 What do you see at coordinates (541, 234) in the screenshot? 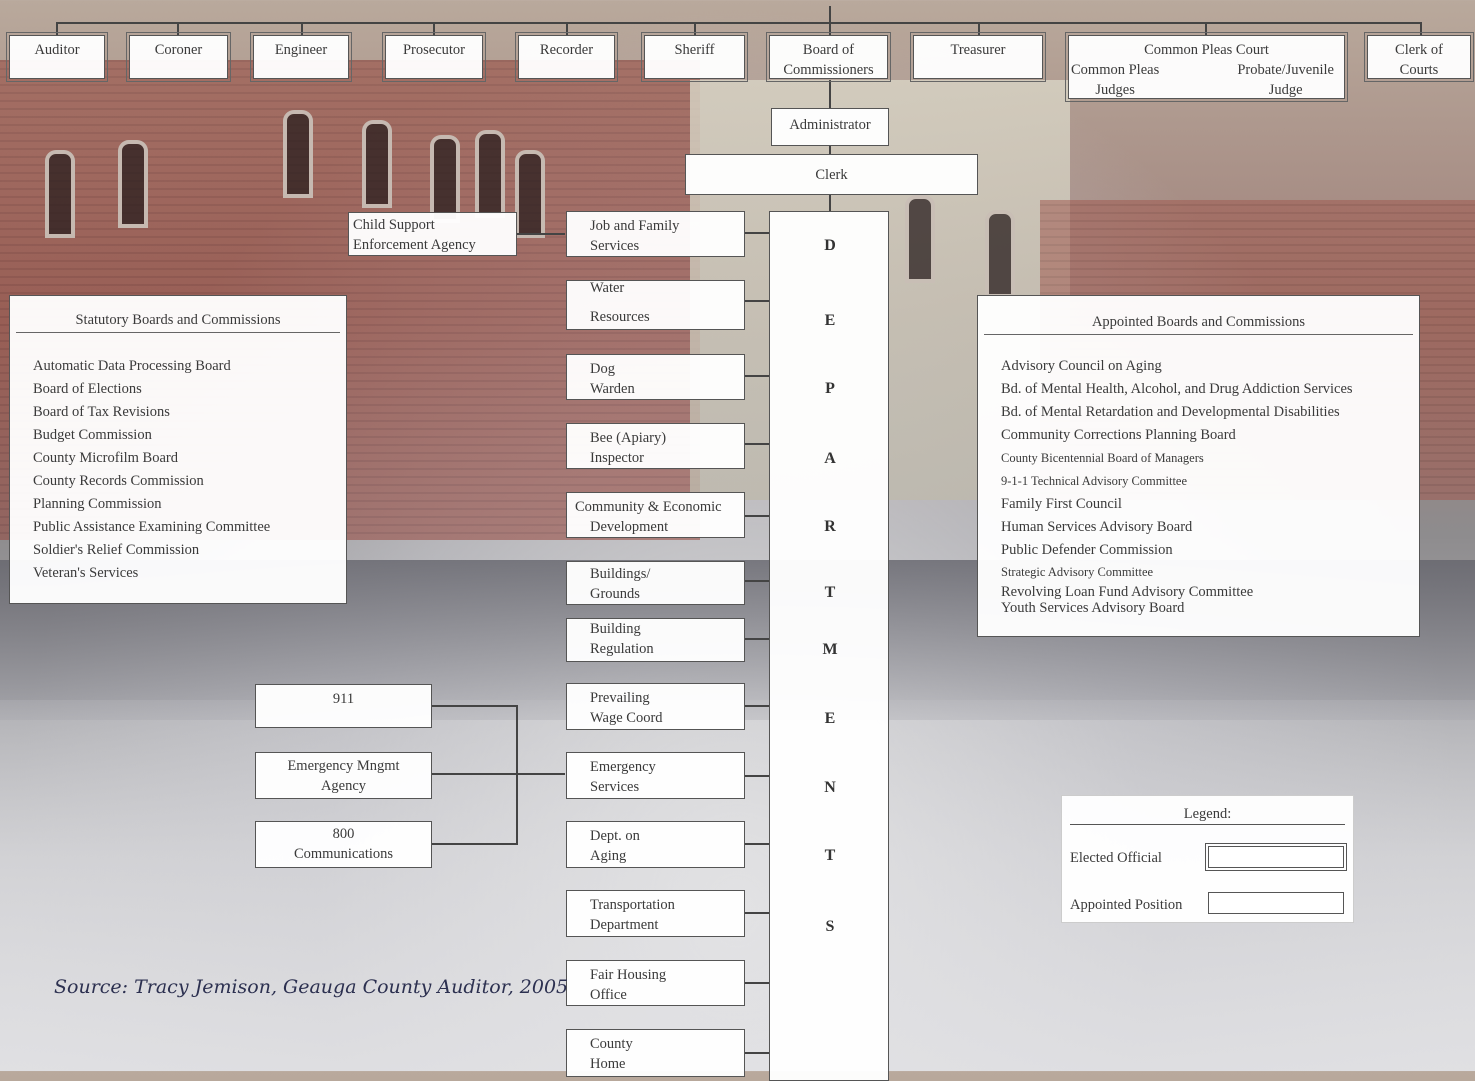
I see `child-support-connector` at bounding box center [541, 234].